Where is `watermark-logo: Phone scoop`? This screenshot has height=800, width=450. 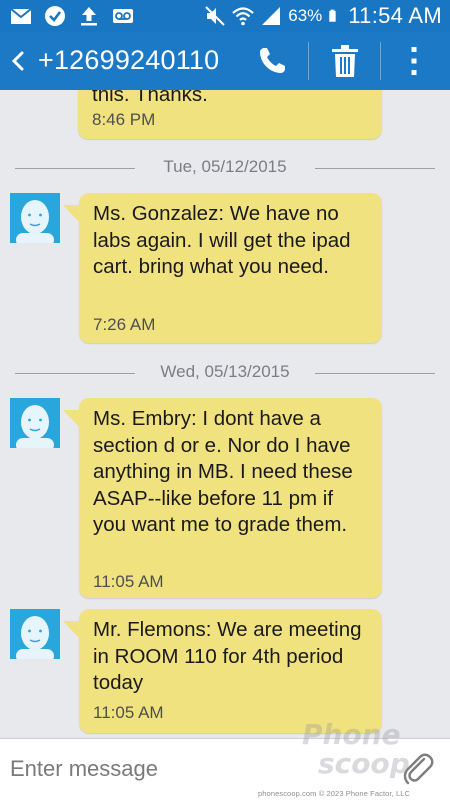
watermark-logo: Phone scoop is located at coordinates (360, 749).